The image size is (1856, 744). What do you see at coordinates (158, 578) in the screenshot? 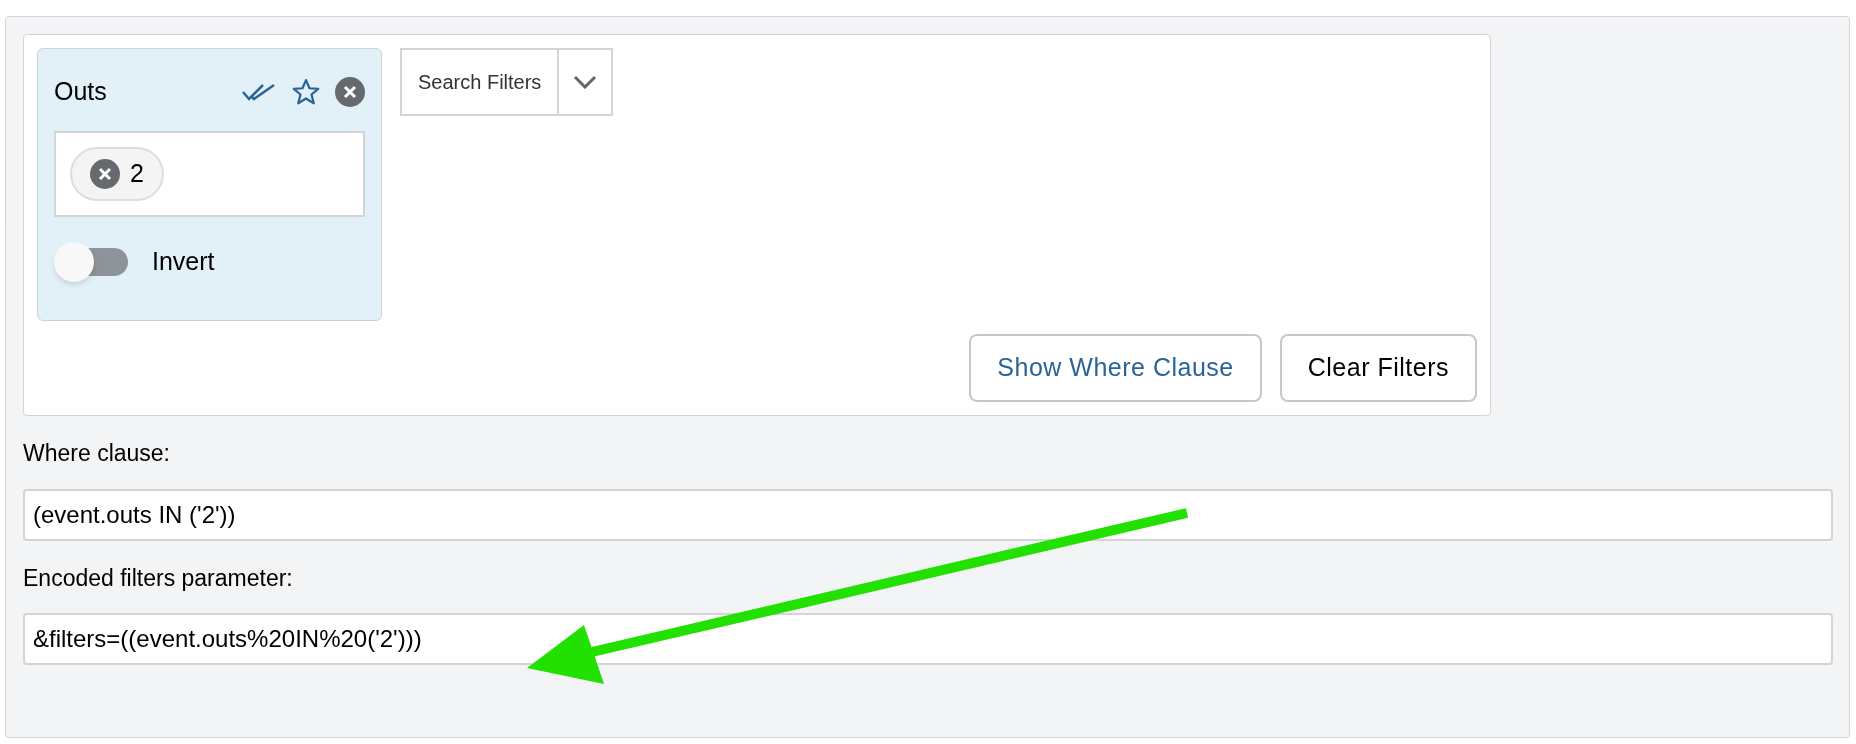
I see `field-label: Encoded filters parameter:` at bounding box center [158, 578].